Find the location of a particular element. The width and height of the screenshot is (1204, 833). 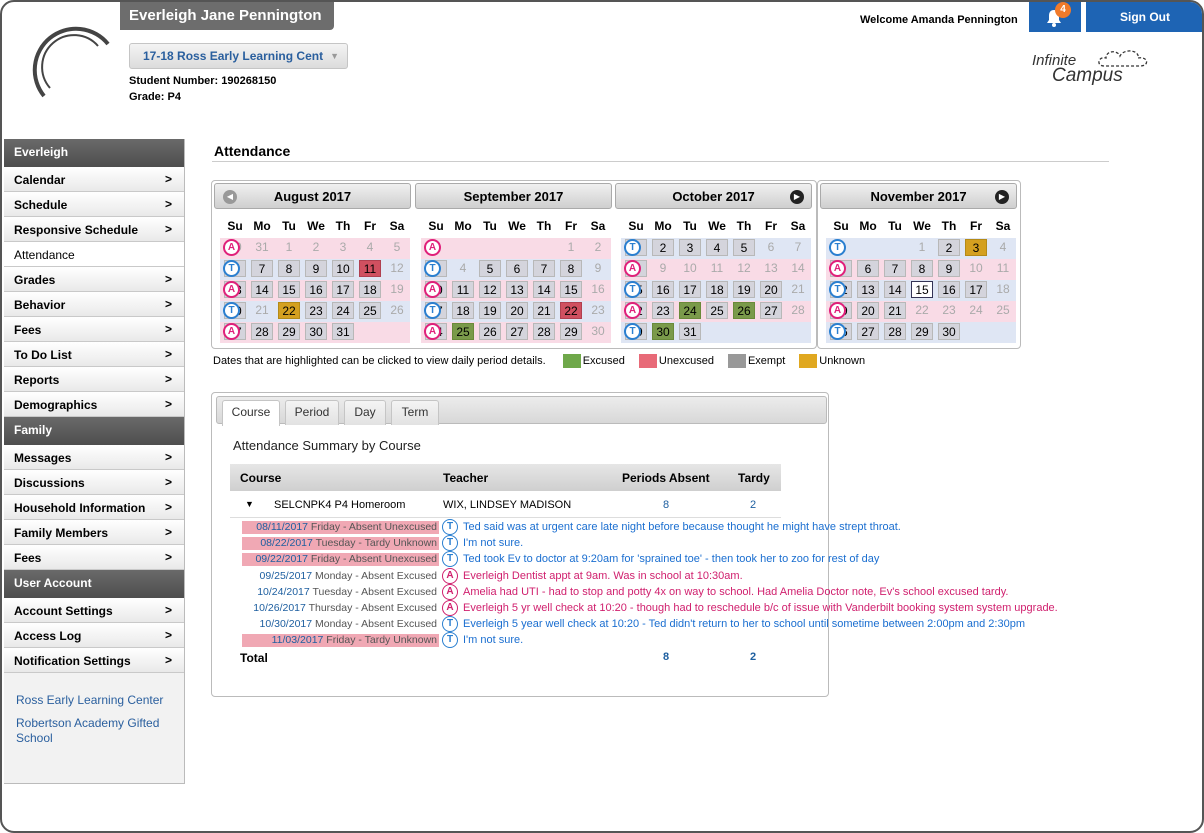

tab-term: Term is located at coordinates (415, 412).